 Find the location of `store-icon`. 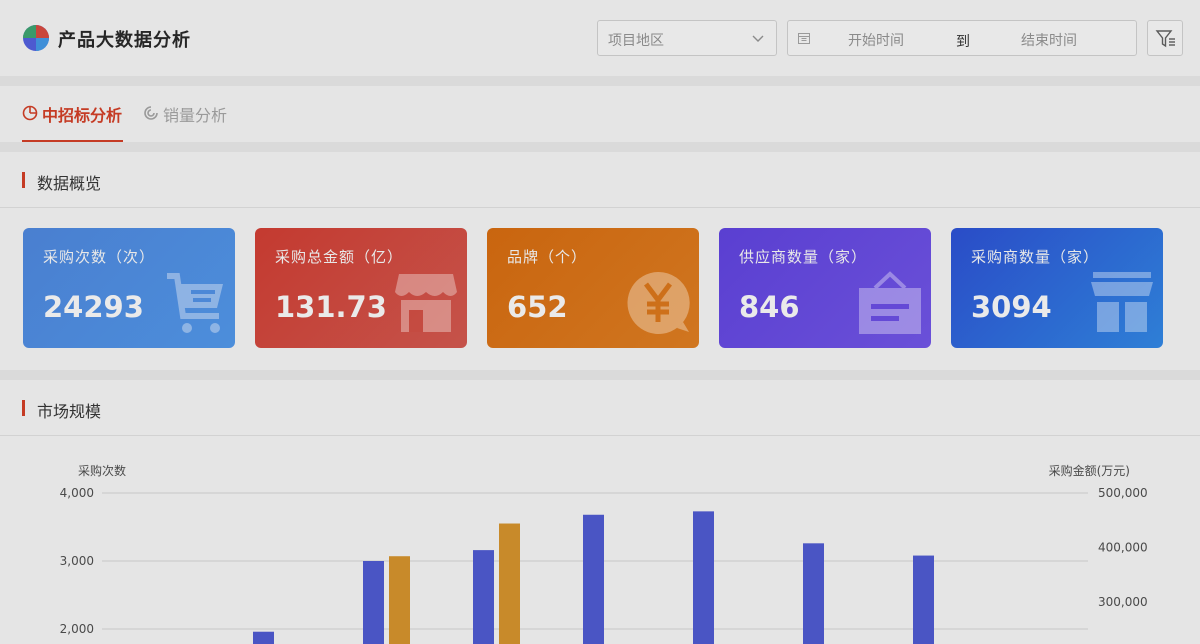

store-icon is located at coordinates (426, 303).